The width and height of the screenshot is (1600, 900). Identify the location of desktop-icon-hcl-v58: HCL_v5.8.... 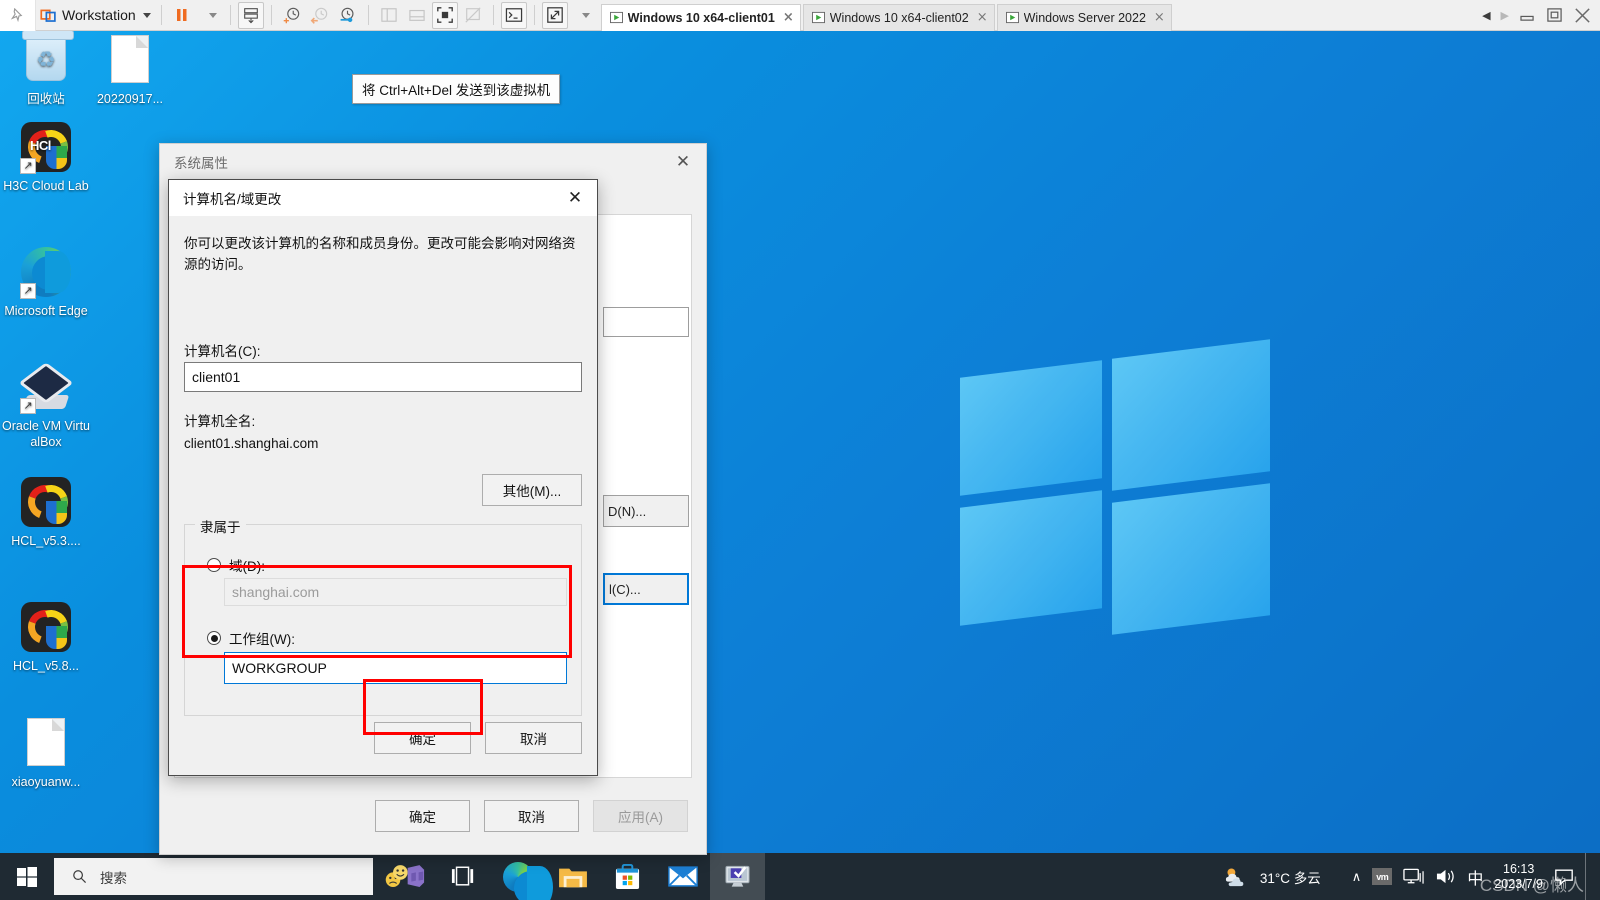
(46, 638).